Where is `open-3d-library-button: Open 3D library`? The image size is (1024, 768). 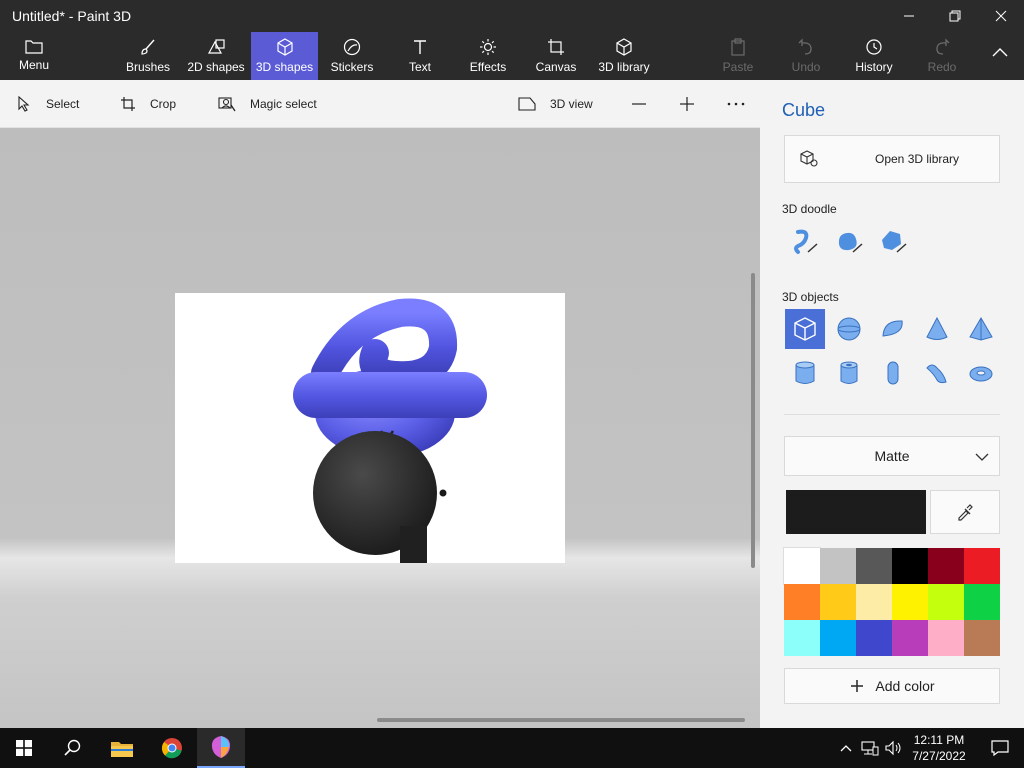
open-3d-library-button: Open 3D library is located at coordinates (892, 159).